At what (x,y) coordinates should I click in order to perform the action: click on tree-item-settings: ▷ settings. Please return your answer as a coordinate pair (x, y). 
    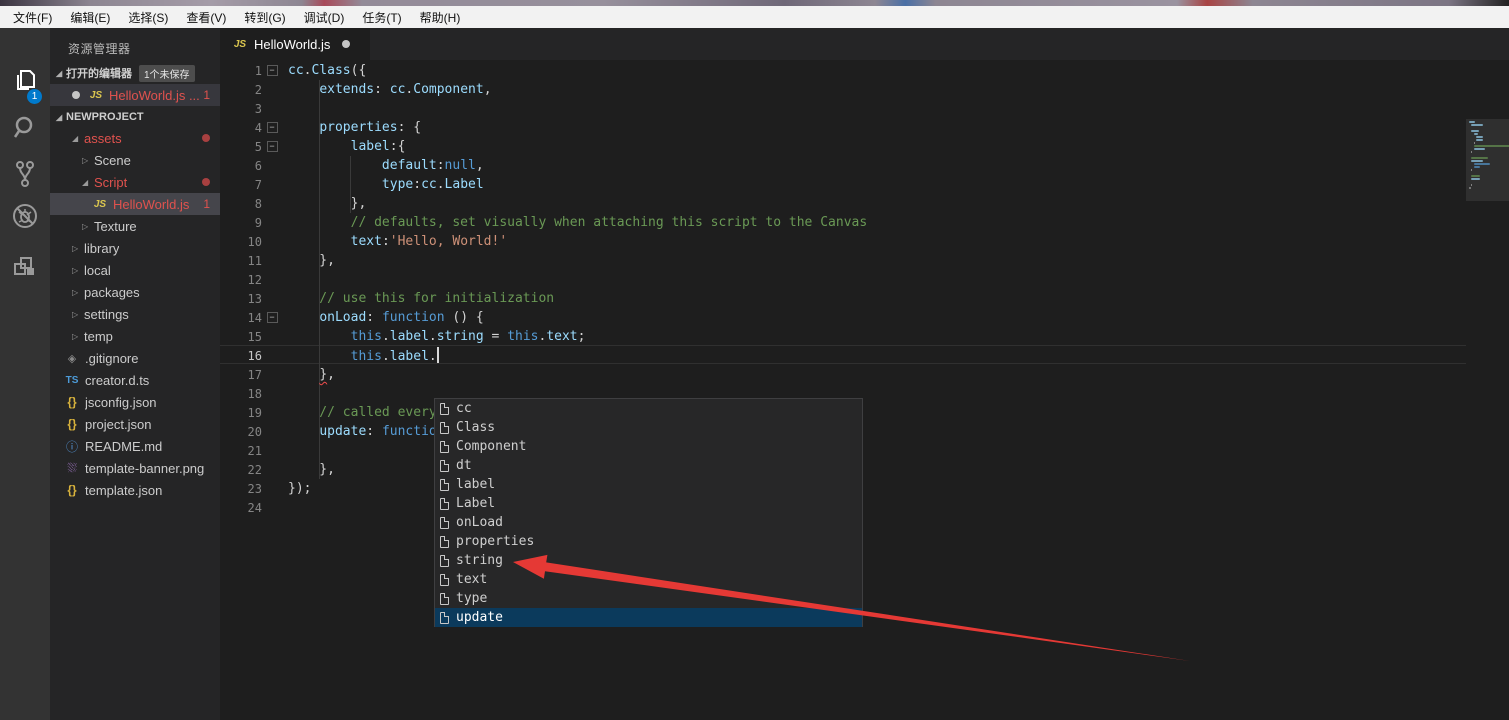
    Looking at the image, I should click on (135, 314).